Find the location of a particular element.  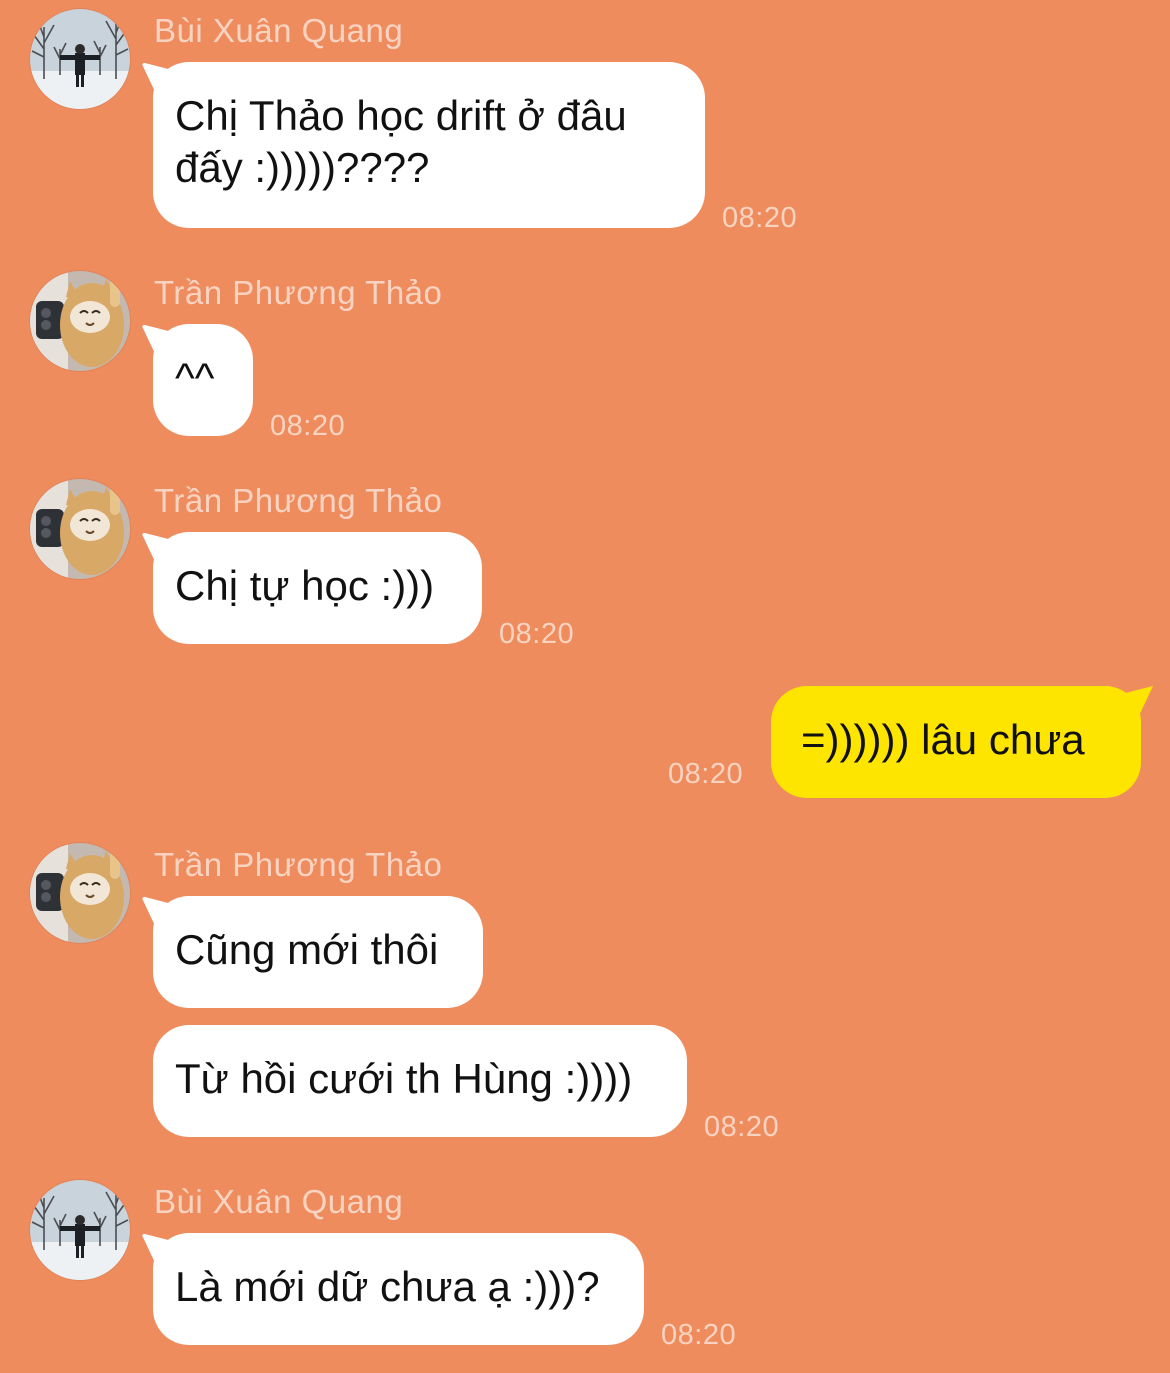

my-message-bubble: =)))))) lâu chưa is located at coordinates (956, 742).